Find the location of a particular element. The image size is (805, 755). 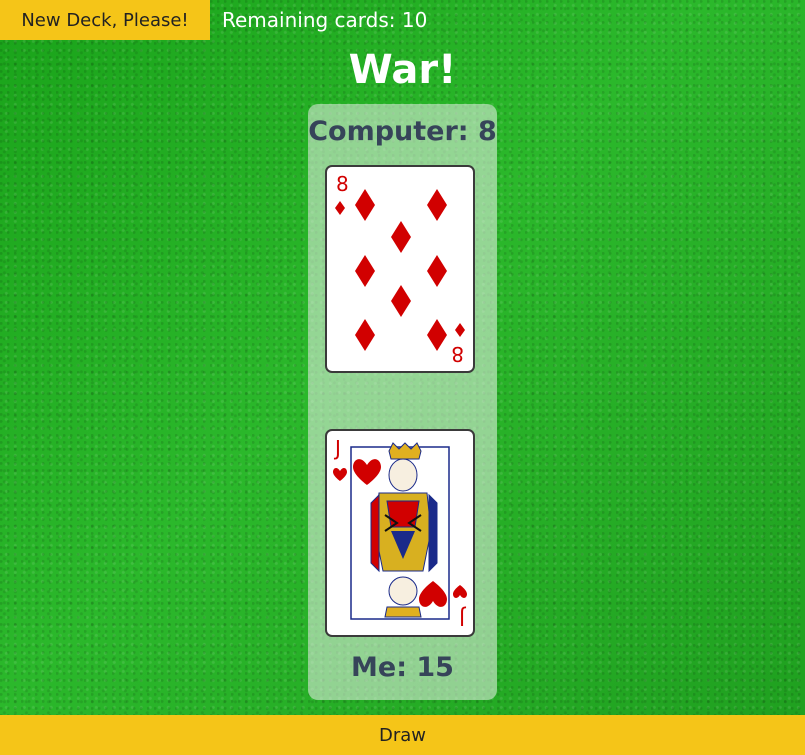

player-card: J J is located at coordinates (400, 533).